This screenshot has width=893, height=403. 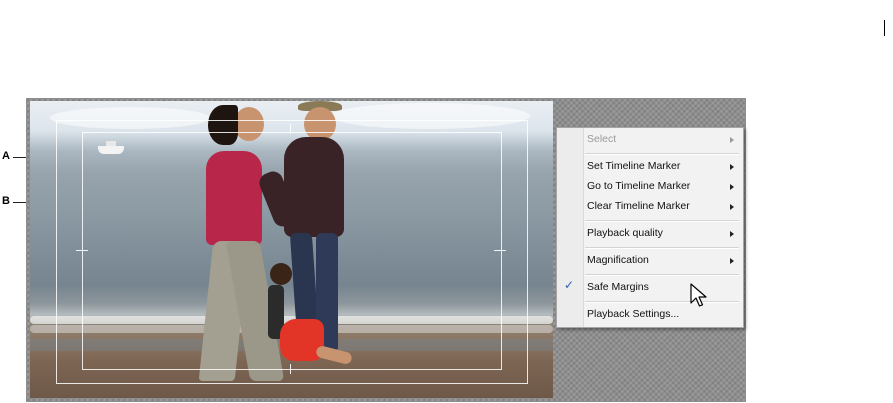 What do you see at coordinates (639, 186) in the screenshot?
I see `menu-item-label: Go to Timeline Marker` at bounding box center [639, 186].